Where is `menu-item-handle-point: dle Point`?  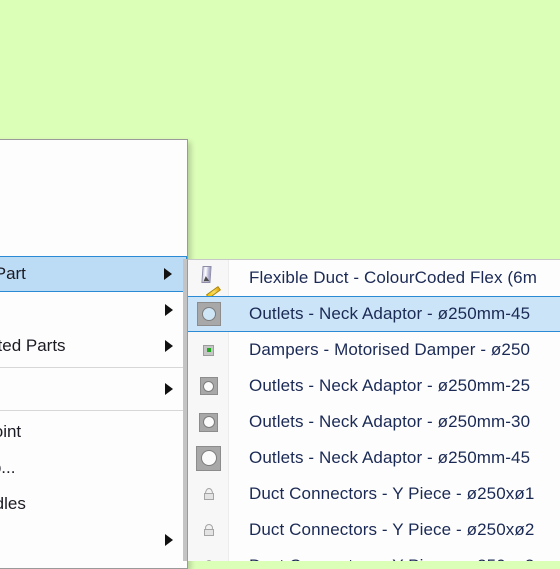 menu-item-handle-point: dle Point is located at coordinates (93, 432).